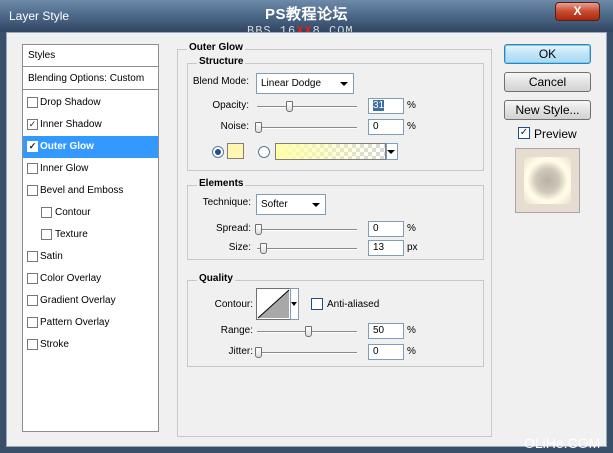  I want to click on opacity-slider-track, so click(307, 107).